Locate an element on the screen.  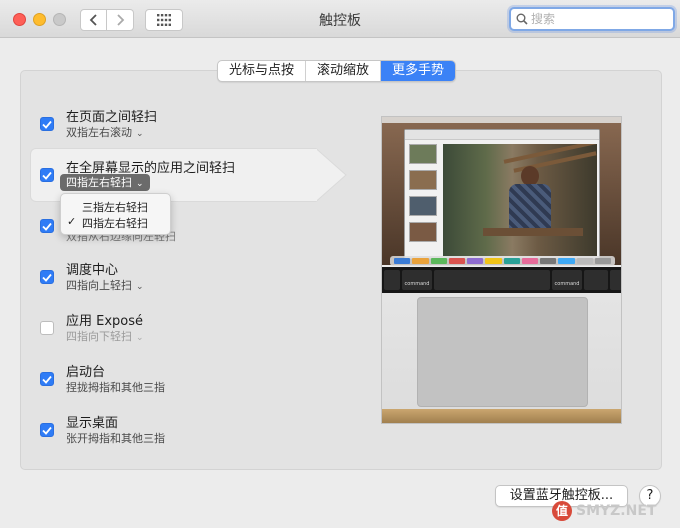
gesture-option-value: 四指向下轻扫 is located at coordinates (99, 336).